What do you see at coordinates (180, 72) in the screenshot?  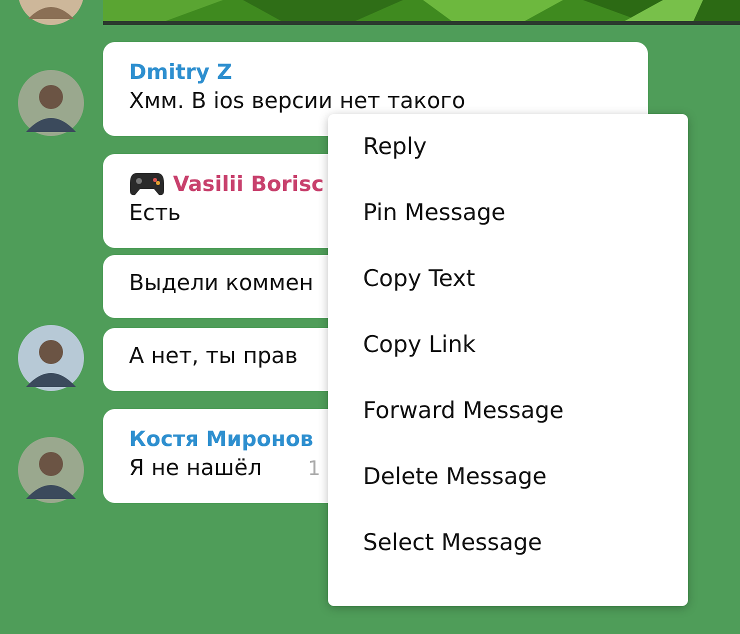 I see `sender-name: Dmitry Z` at bounding box center [180, 72].